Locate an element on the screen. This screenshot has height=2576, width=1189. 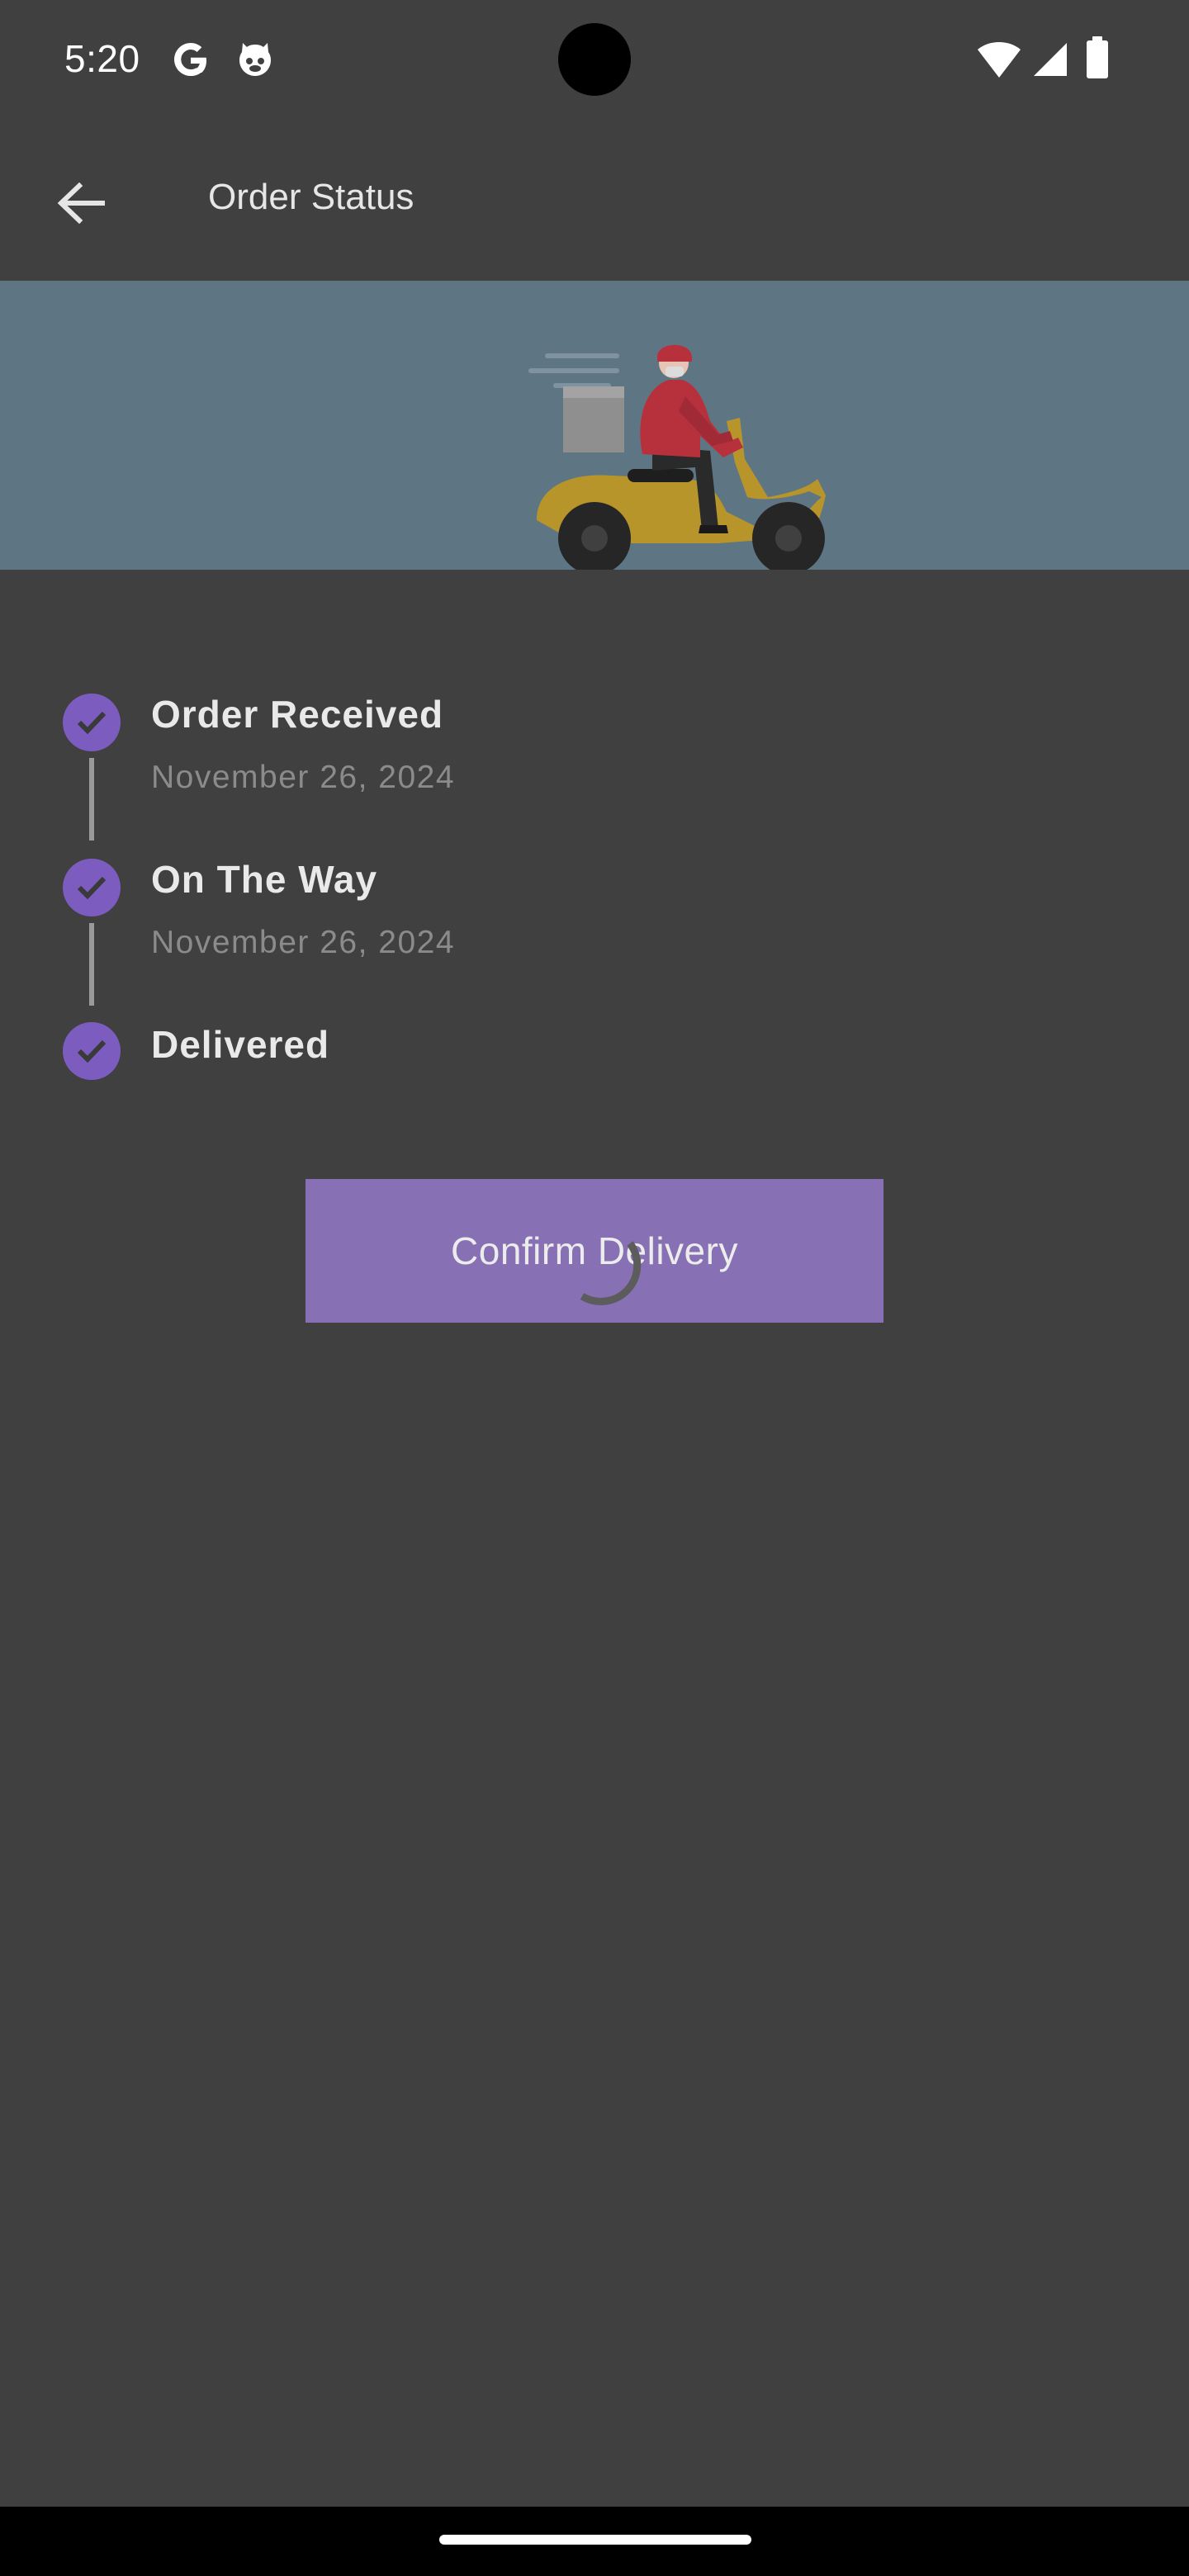
status-time: 5:20 is located at coordinates (102, 58).